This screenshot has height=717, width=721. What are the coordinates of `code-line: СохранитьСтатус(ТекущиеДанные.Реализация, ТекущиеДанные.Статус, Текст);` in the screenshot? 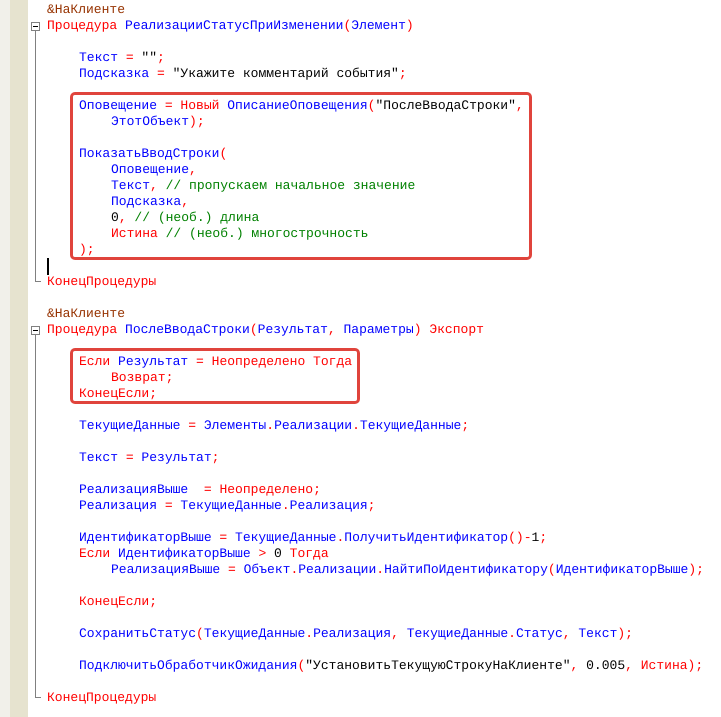 It's located at (356, 634).